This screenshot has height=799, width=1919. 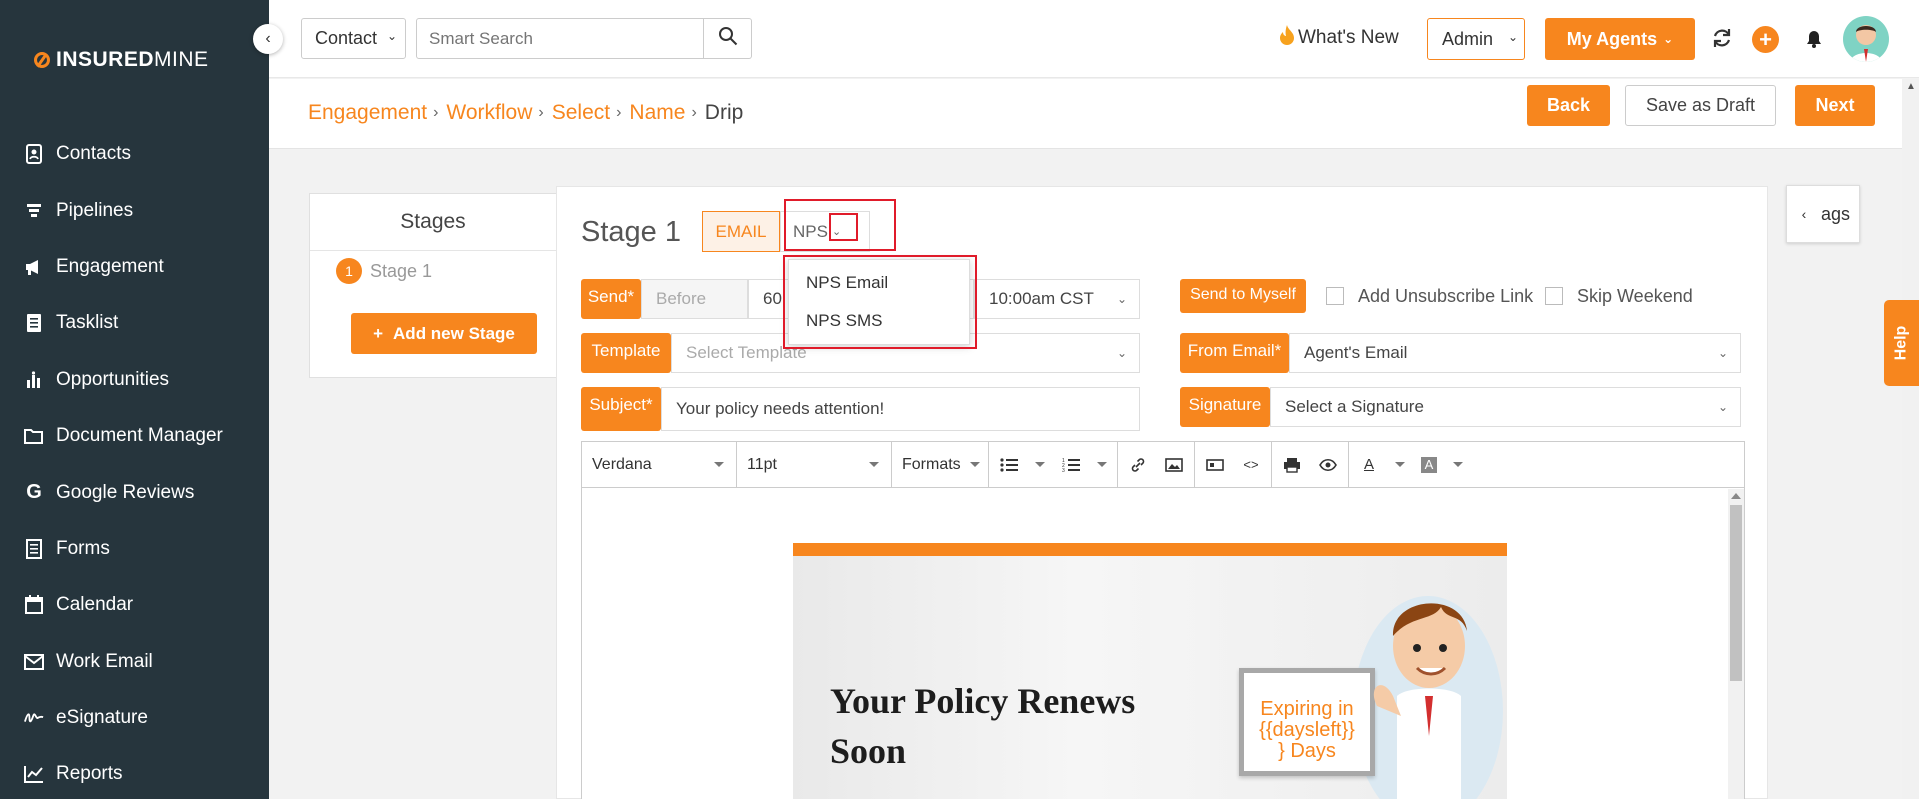 What do you see at coordinates (34, 267) in the screenshot?
I see `megaphone-icon` at bounding box center [34, 267].